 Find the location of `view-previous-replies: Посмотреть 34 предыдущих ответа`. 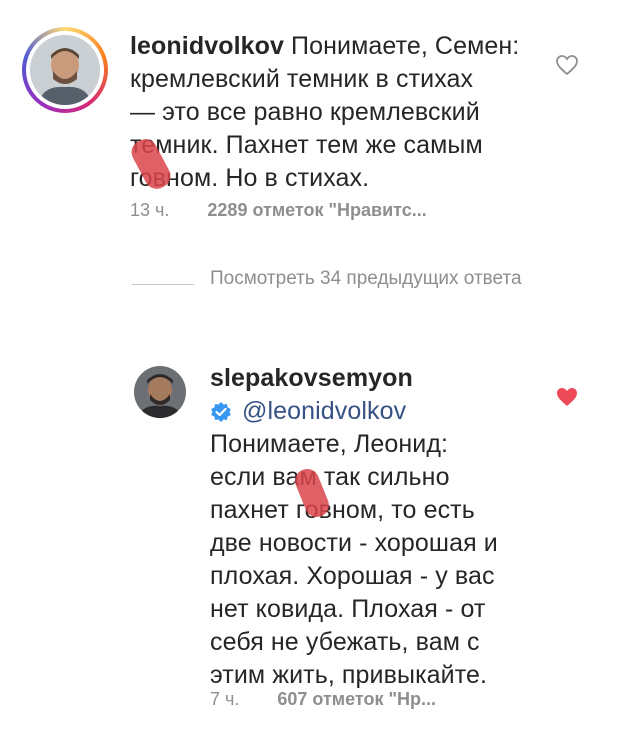

view-previous-replies: Посмотреть 34 предыдущих ответа is located at coordinates (331, 278).